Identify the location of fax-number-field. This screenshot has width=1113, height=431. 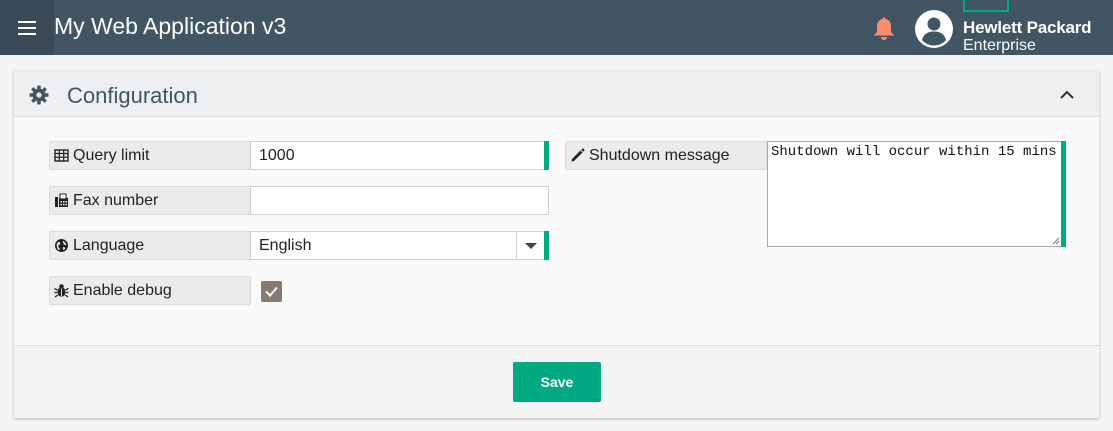
(399, 200).